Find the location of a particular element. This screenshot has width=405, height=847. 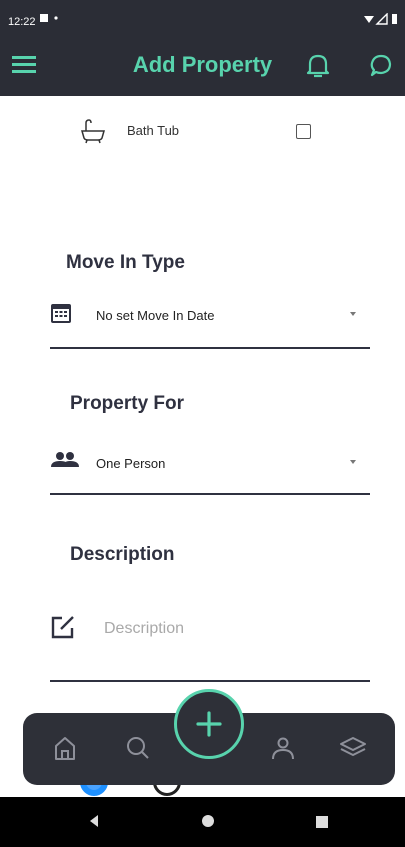

description-field is located at coordinates (210, 643).